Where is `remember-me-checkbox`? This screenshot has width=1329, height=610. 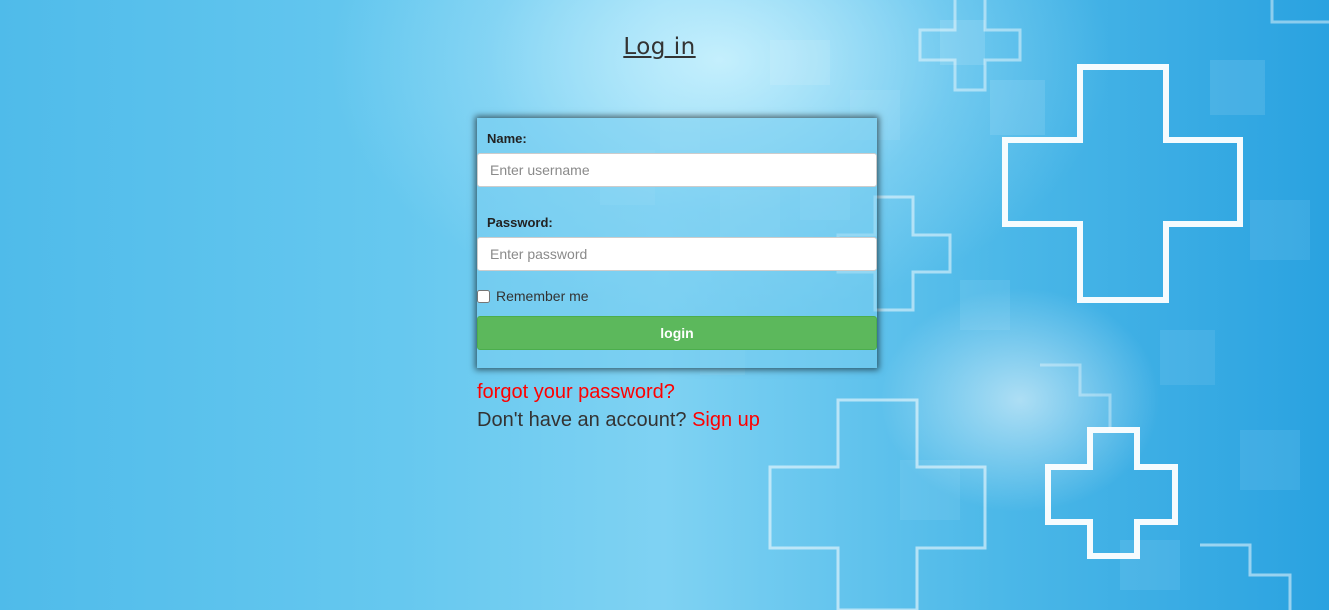 remember-me-checkbox is located at coordinates (483, 296).